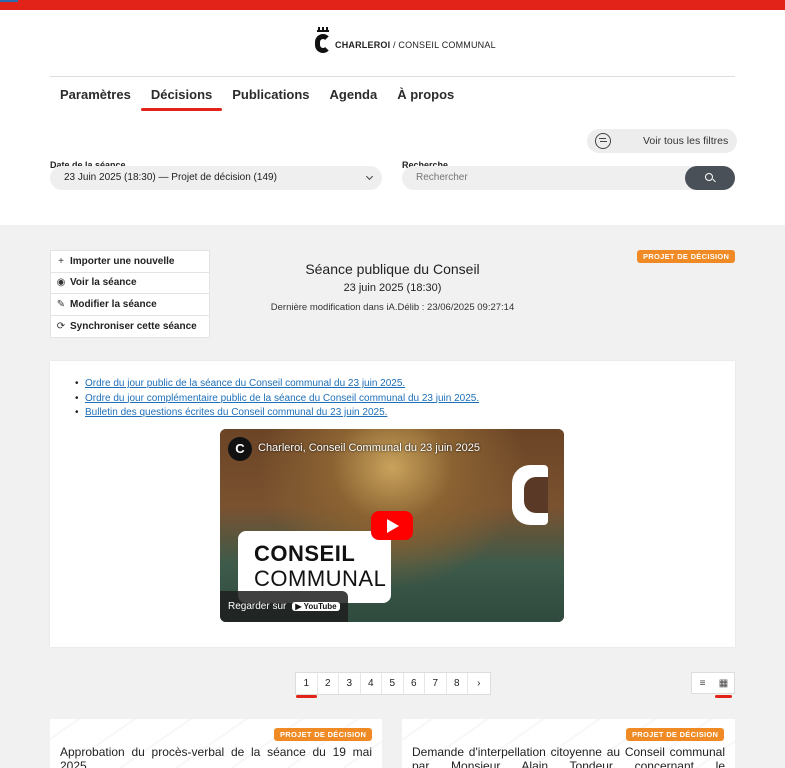 Image resolution: width=785 pixels, height=768 pixels. I want to click on action-label: Importer une nouvelle, so click(122, 261).